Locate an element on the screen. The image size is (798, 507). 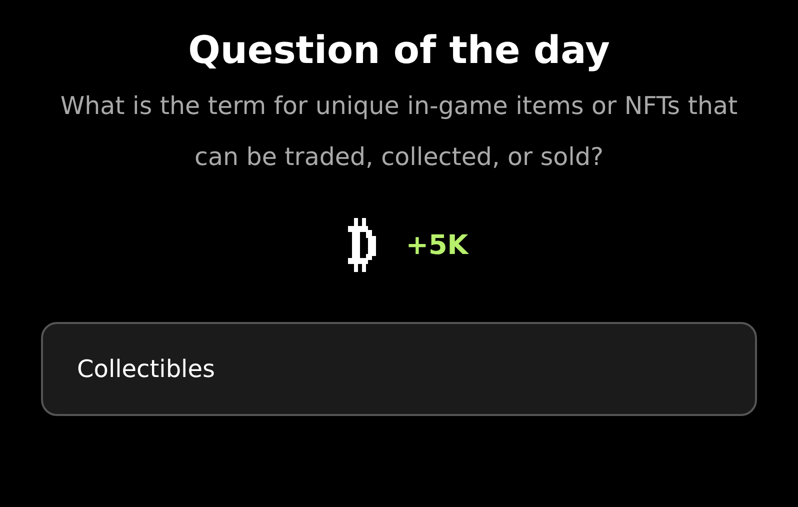
question-text: What is the term for unique in-game items or NFTs that can be traded, collected, or sold? is located at coordinates (399, 131).